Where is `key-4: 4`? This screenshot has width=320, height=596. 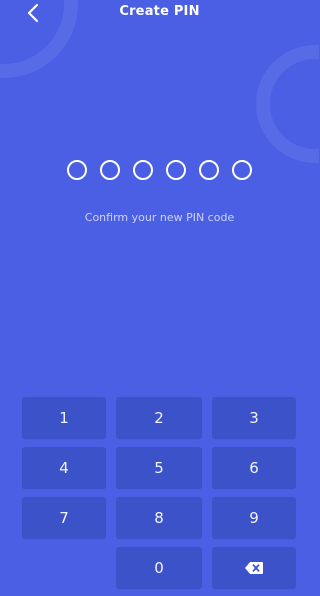 key-4: 4 is located at coordinates (64, 468).